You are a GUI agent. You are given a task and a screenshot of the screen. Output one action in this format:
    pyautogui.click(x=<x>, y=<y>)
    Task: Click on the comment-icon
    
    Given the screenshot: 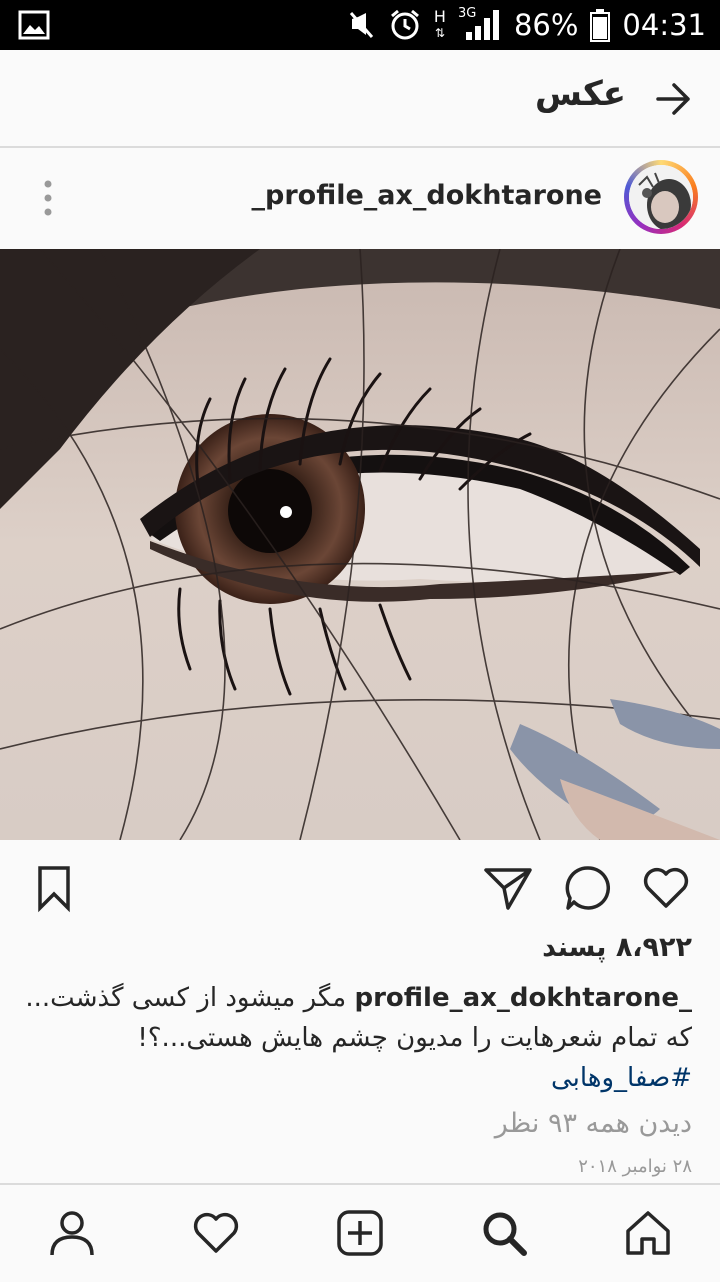 What is the action you would take?
    pyautogui.click(x=588, y=888)
    